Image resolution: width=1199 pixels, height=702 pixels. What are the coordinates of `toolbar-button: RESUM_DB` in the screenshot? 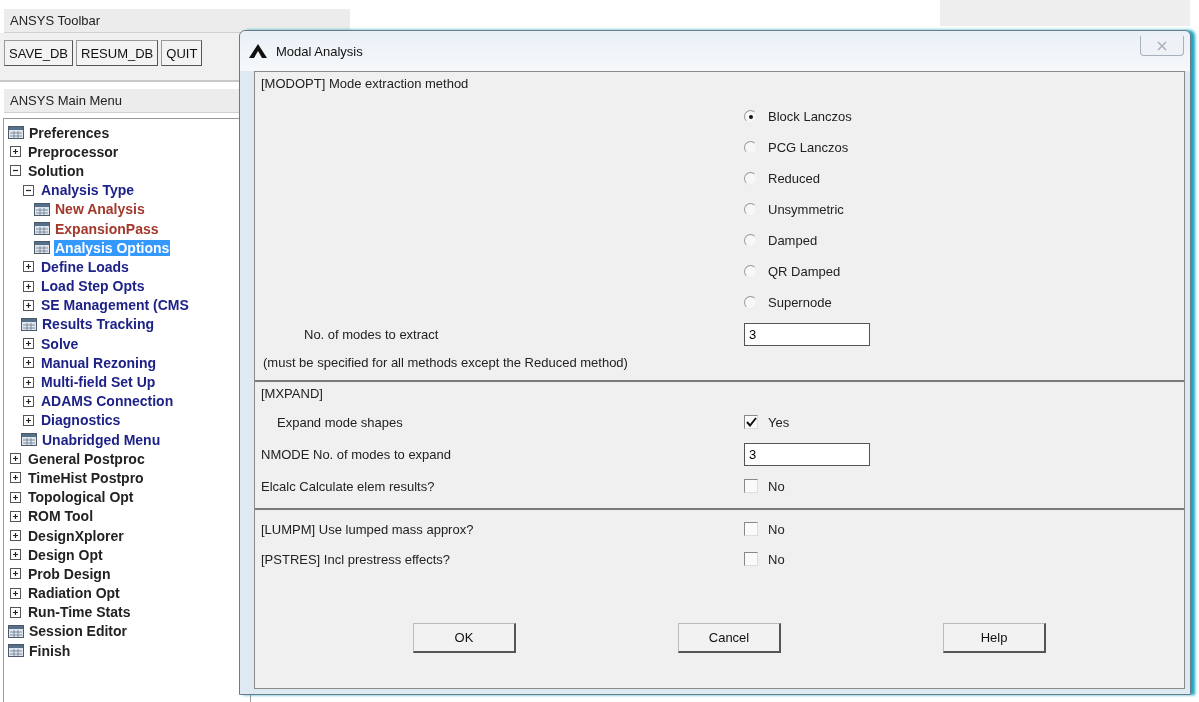 It's located at (117, 53).